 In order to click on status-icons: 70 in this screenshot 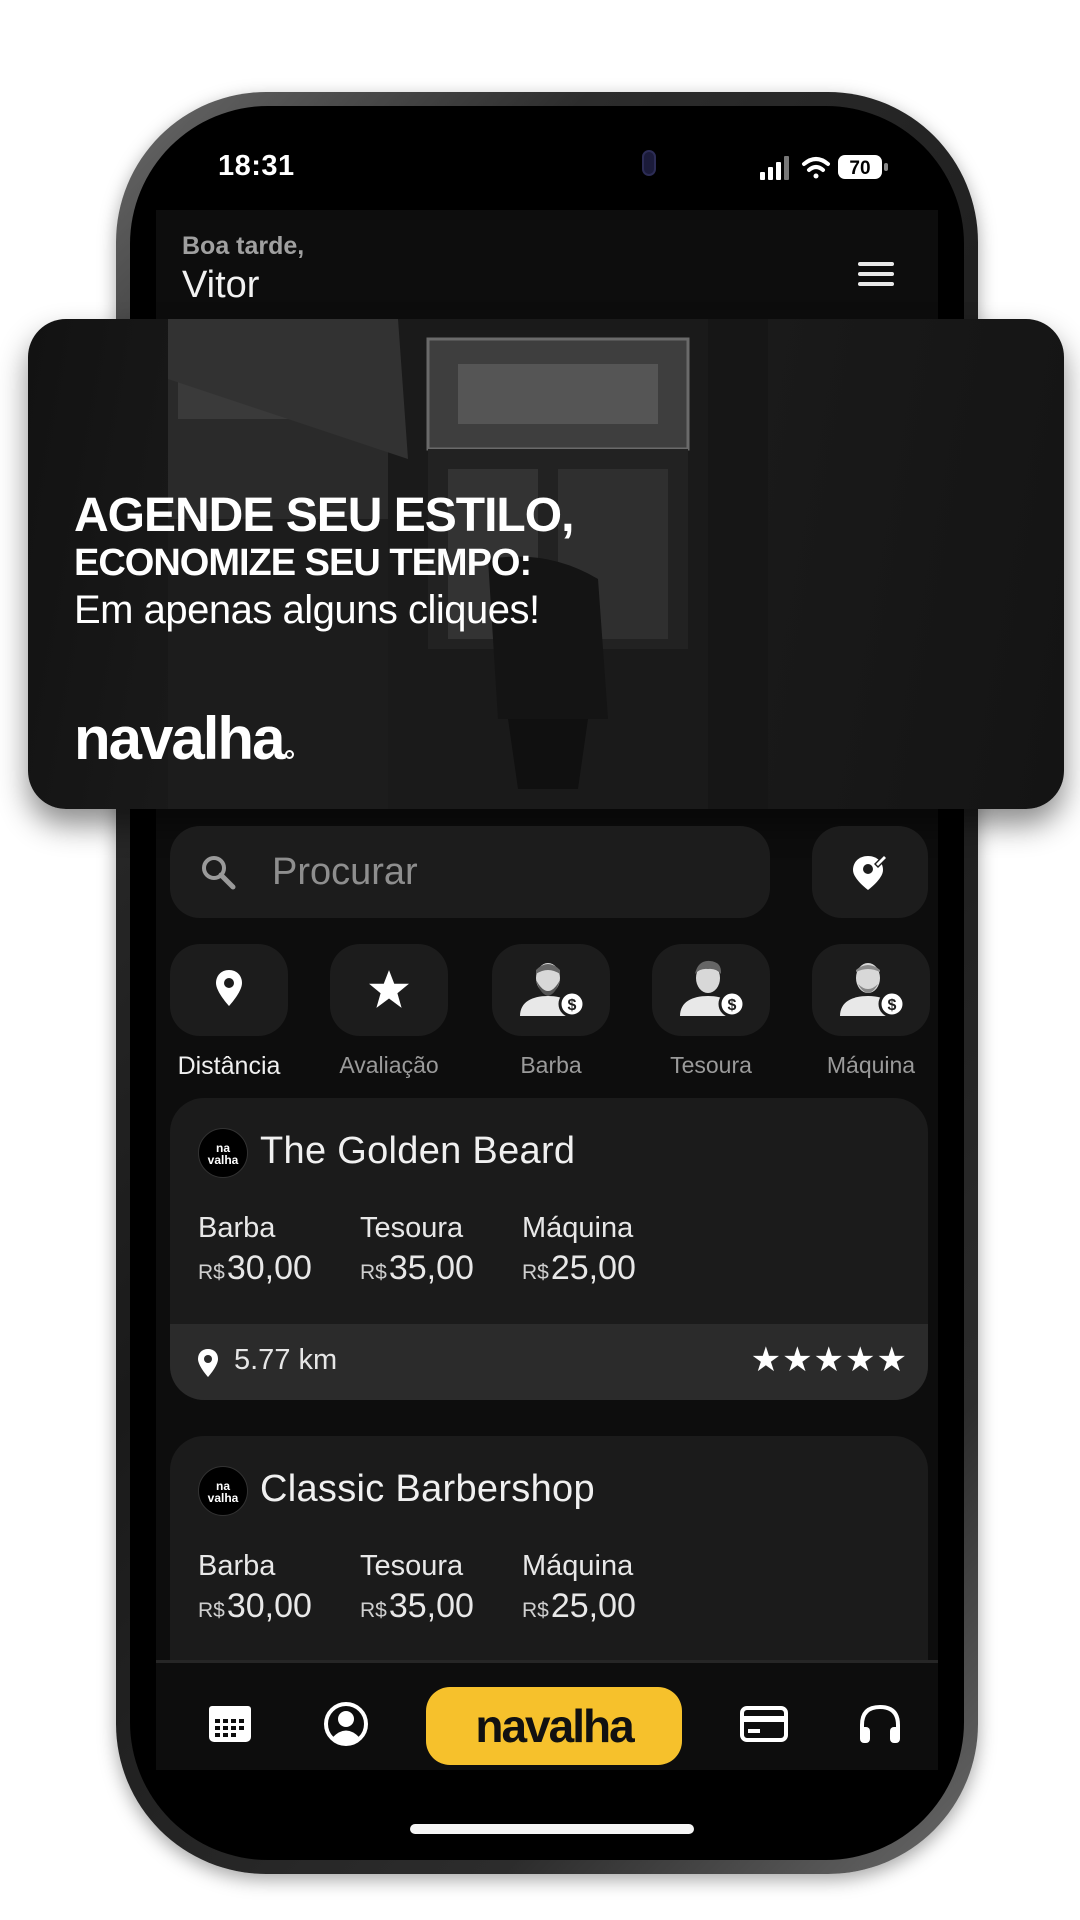, I will do `click(824, 167)`.